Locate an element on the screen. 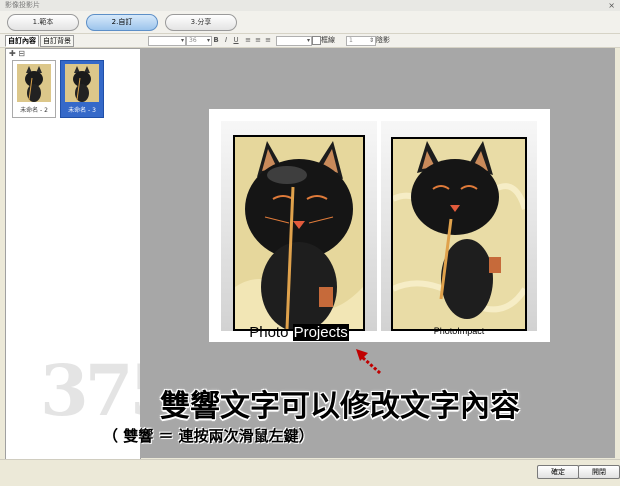 The image size is (620, 486). instruction-note: （ 雙響 ＝ 連按兩次滑鼠左鍵） is located at coordinates (208, 436).